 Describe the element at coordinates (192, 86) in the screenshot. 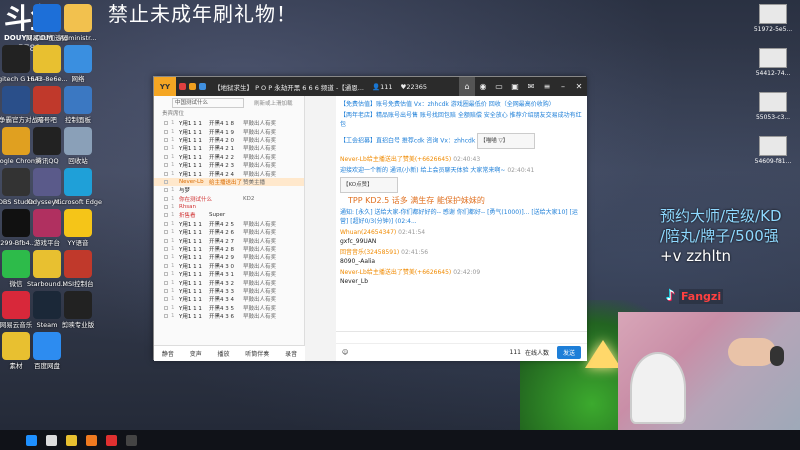

I see `gift-icon` at that location.